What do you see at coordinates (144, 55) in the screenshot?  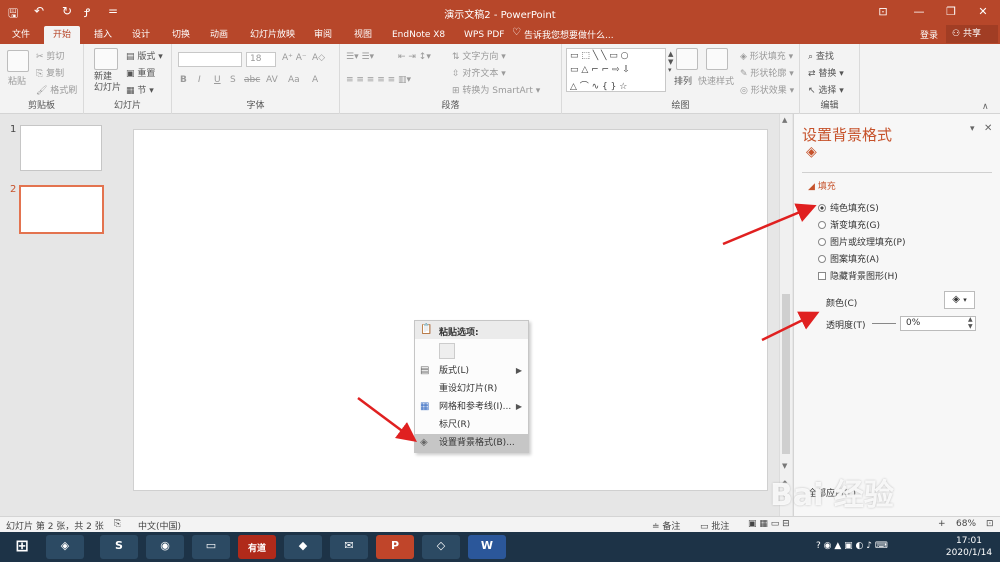 I see `layout-button: ▤ 版式 ▾` at bounding box center [144, 55].